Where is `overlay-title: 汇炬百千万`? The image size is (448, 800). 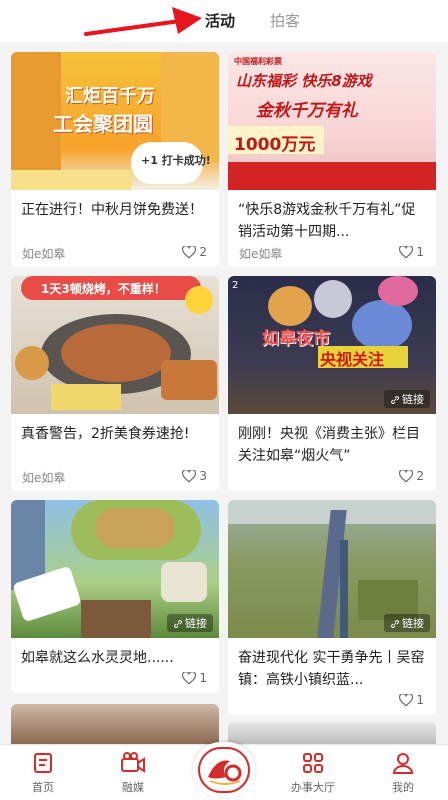
overlay-title: 汇炬百千万 is located at coordinates (110, 96).